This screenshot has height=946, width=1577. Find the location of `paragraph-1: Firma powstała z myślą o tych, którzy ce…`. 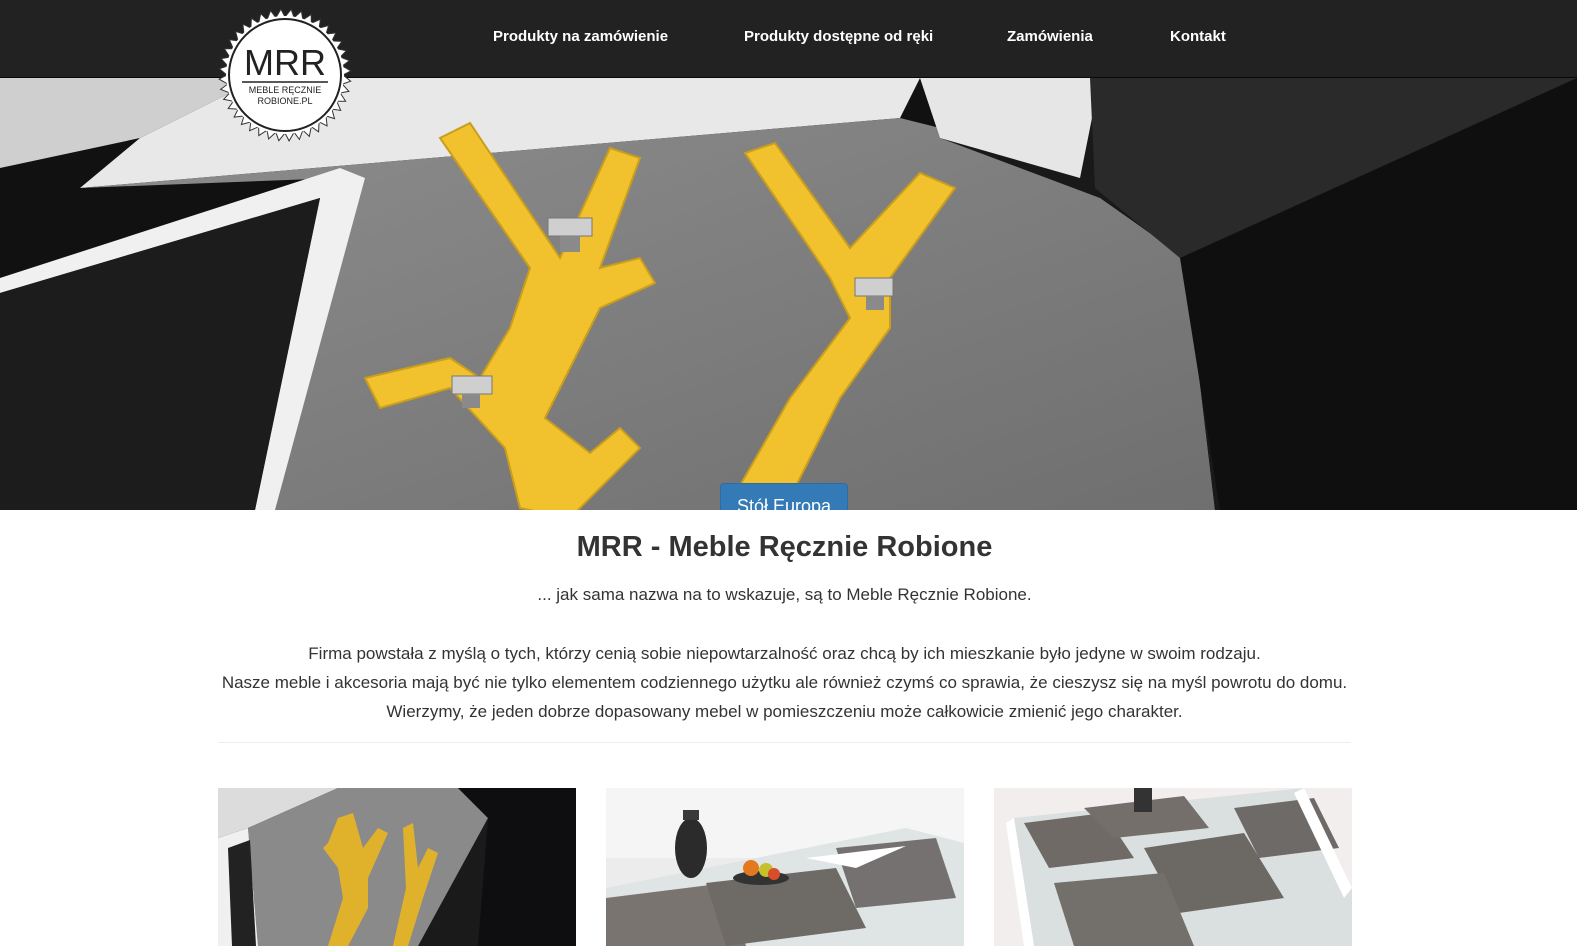

paragraph-1: Firma powstała z myślą o tych, którzy ce… is located at coordinates (784, 653).